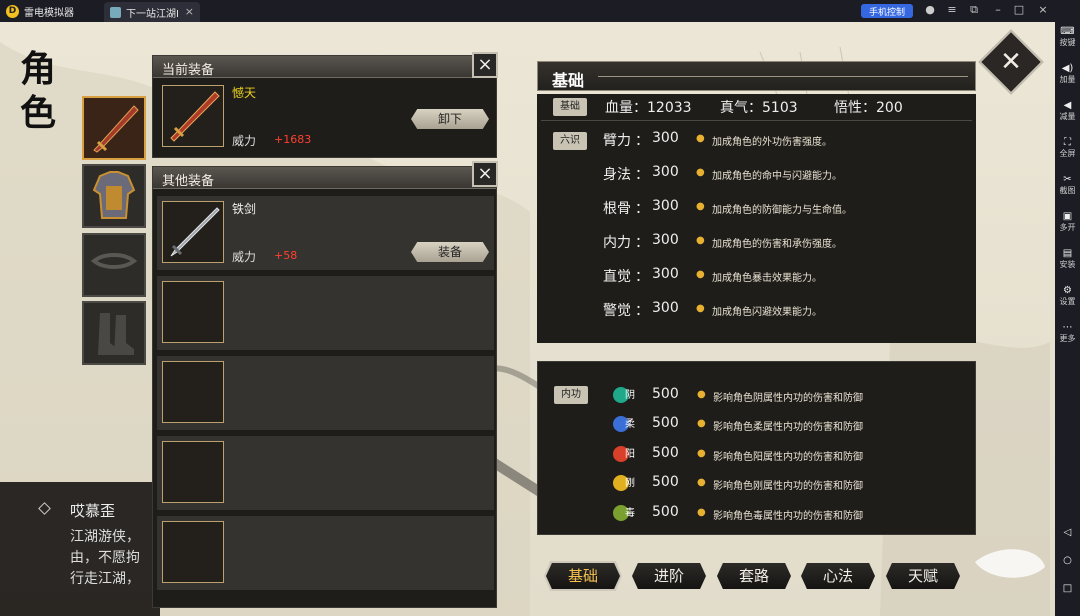 The width and height of the screenshot is (1080, 616). Describe the element at coordinates (889, 108) in the screenshot. I see `comprehension-value: 200` at that location.